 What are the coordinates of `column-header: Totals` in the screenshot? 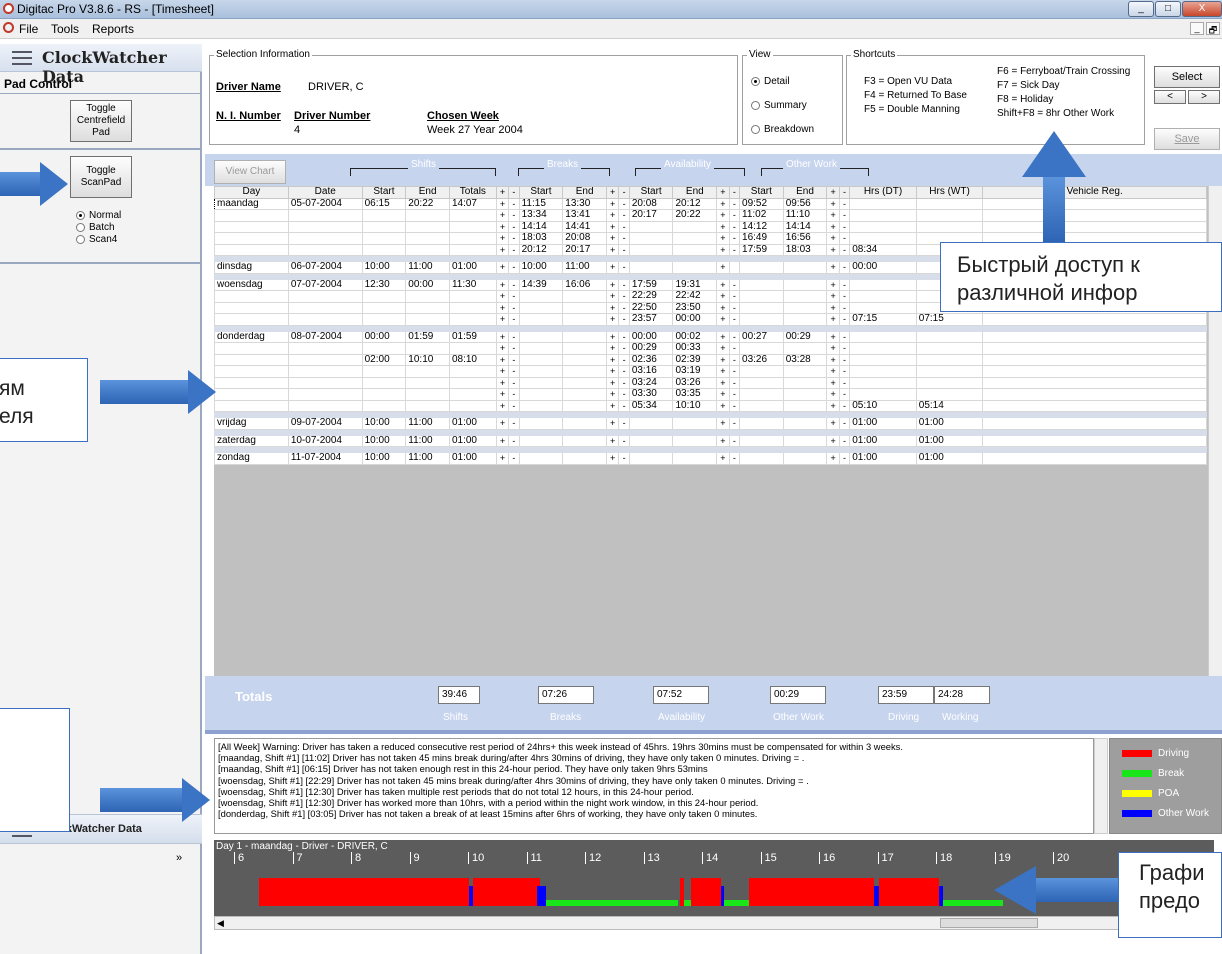 It's located at (472, 192).